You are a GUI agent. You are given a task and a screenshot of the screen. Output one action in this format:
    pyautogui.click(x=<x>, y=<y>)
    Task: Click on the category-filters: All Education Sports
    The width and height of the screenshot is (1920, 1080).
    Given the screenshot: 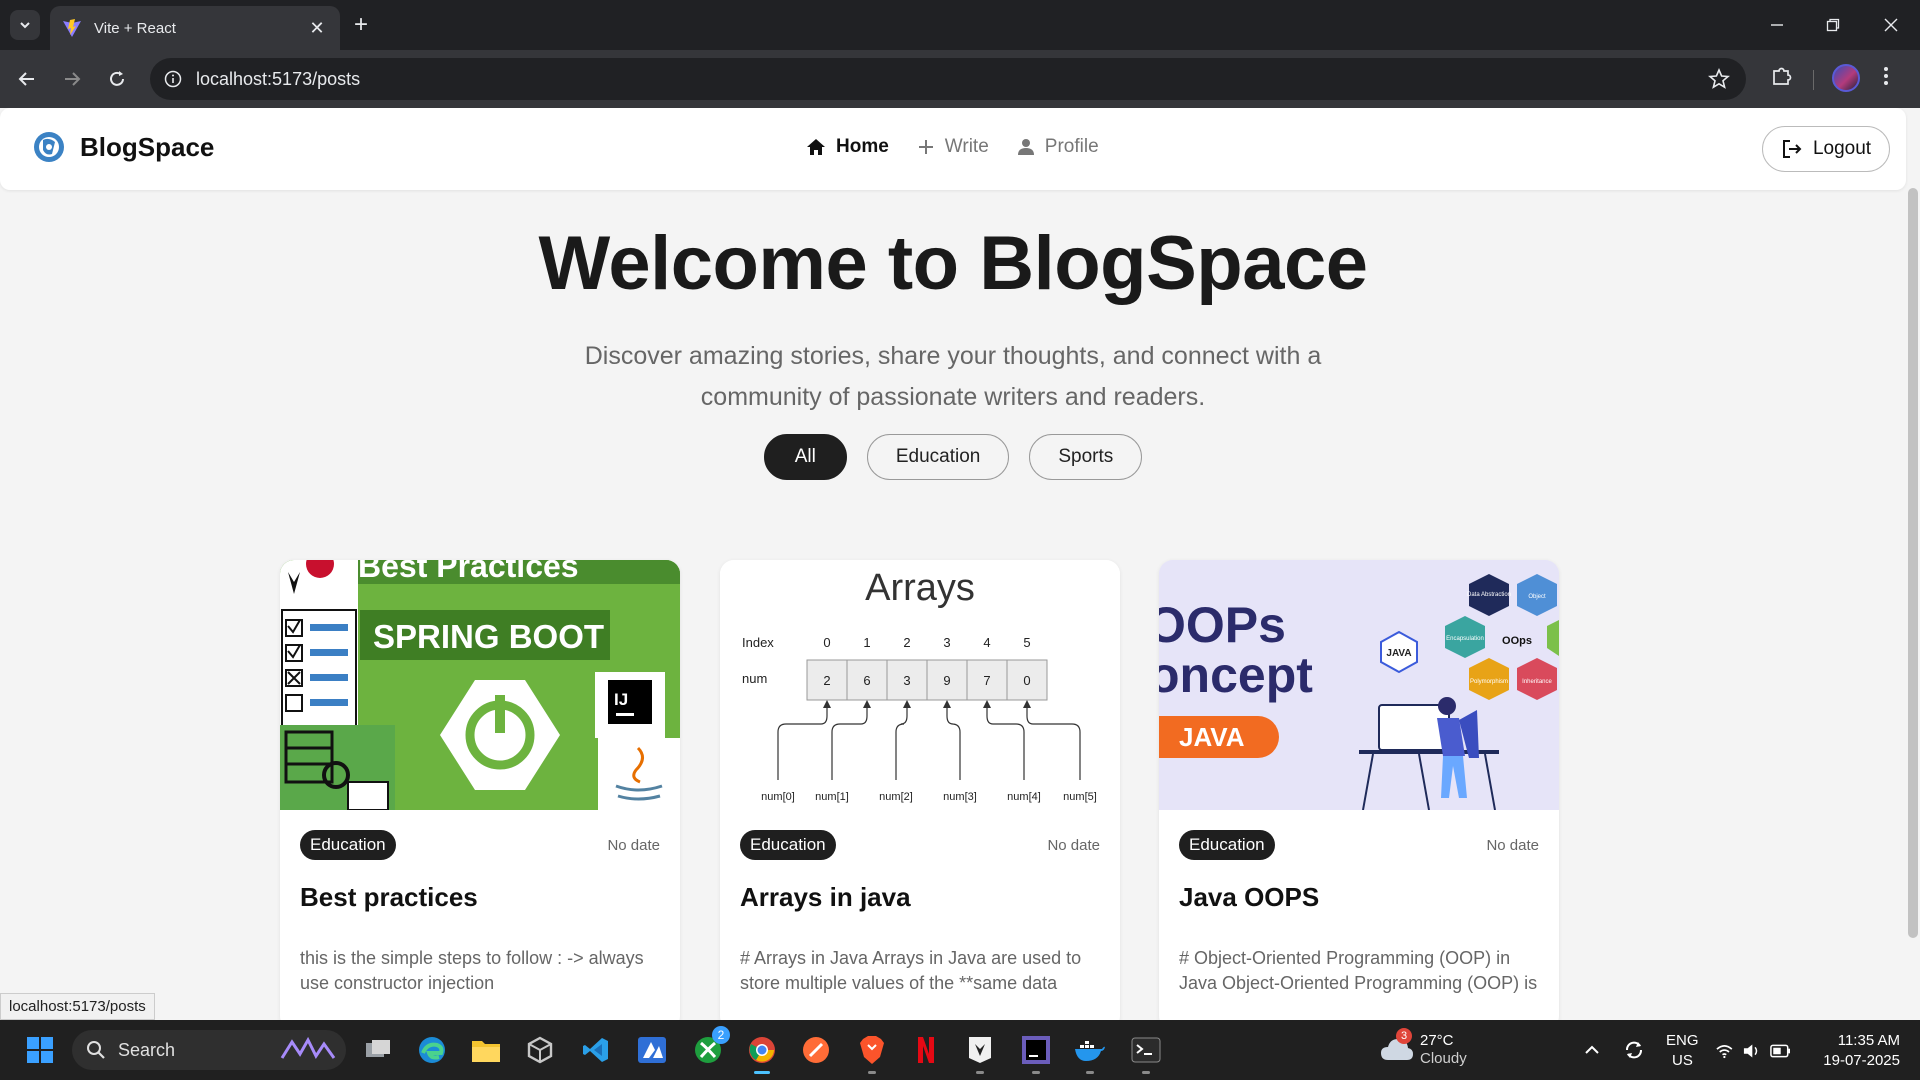 What is the action you would take?
    pyautogui.click(x=953, y=457)
    